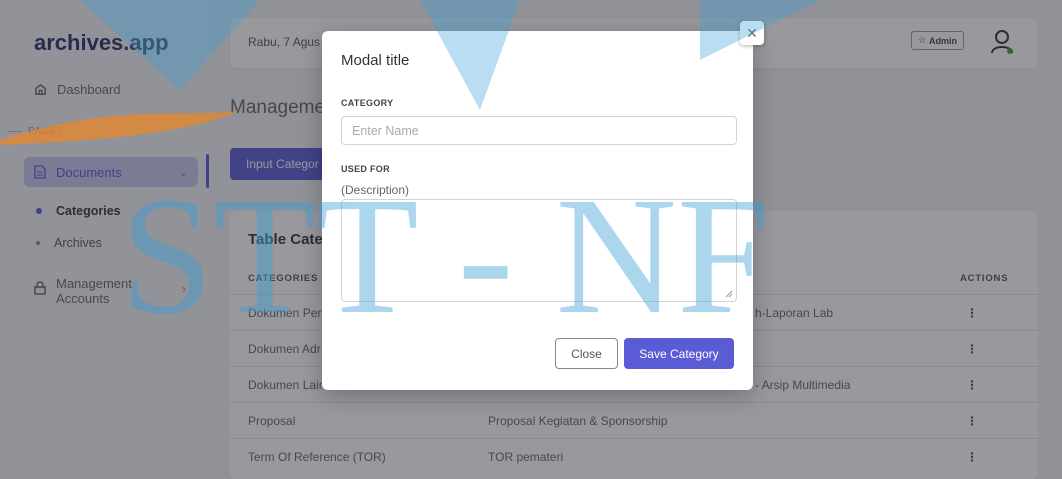 The width and height of the screenshot is (1062, 479). Describe the element at coordinates (375, 190) in the screenshot. I see `description-hint: (Description)` at that location.